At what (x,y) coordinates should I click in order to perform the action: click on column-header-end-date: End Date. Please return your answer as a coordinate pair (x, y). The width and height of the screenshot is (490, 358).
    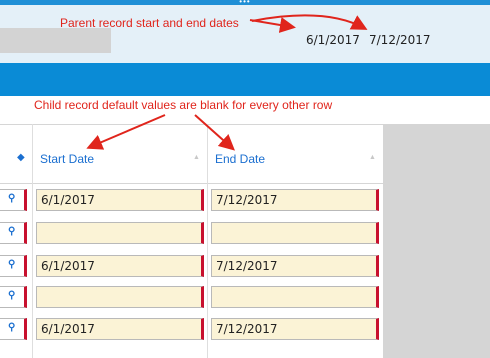
    Looking at the image, I should click on (240, 159).